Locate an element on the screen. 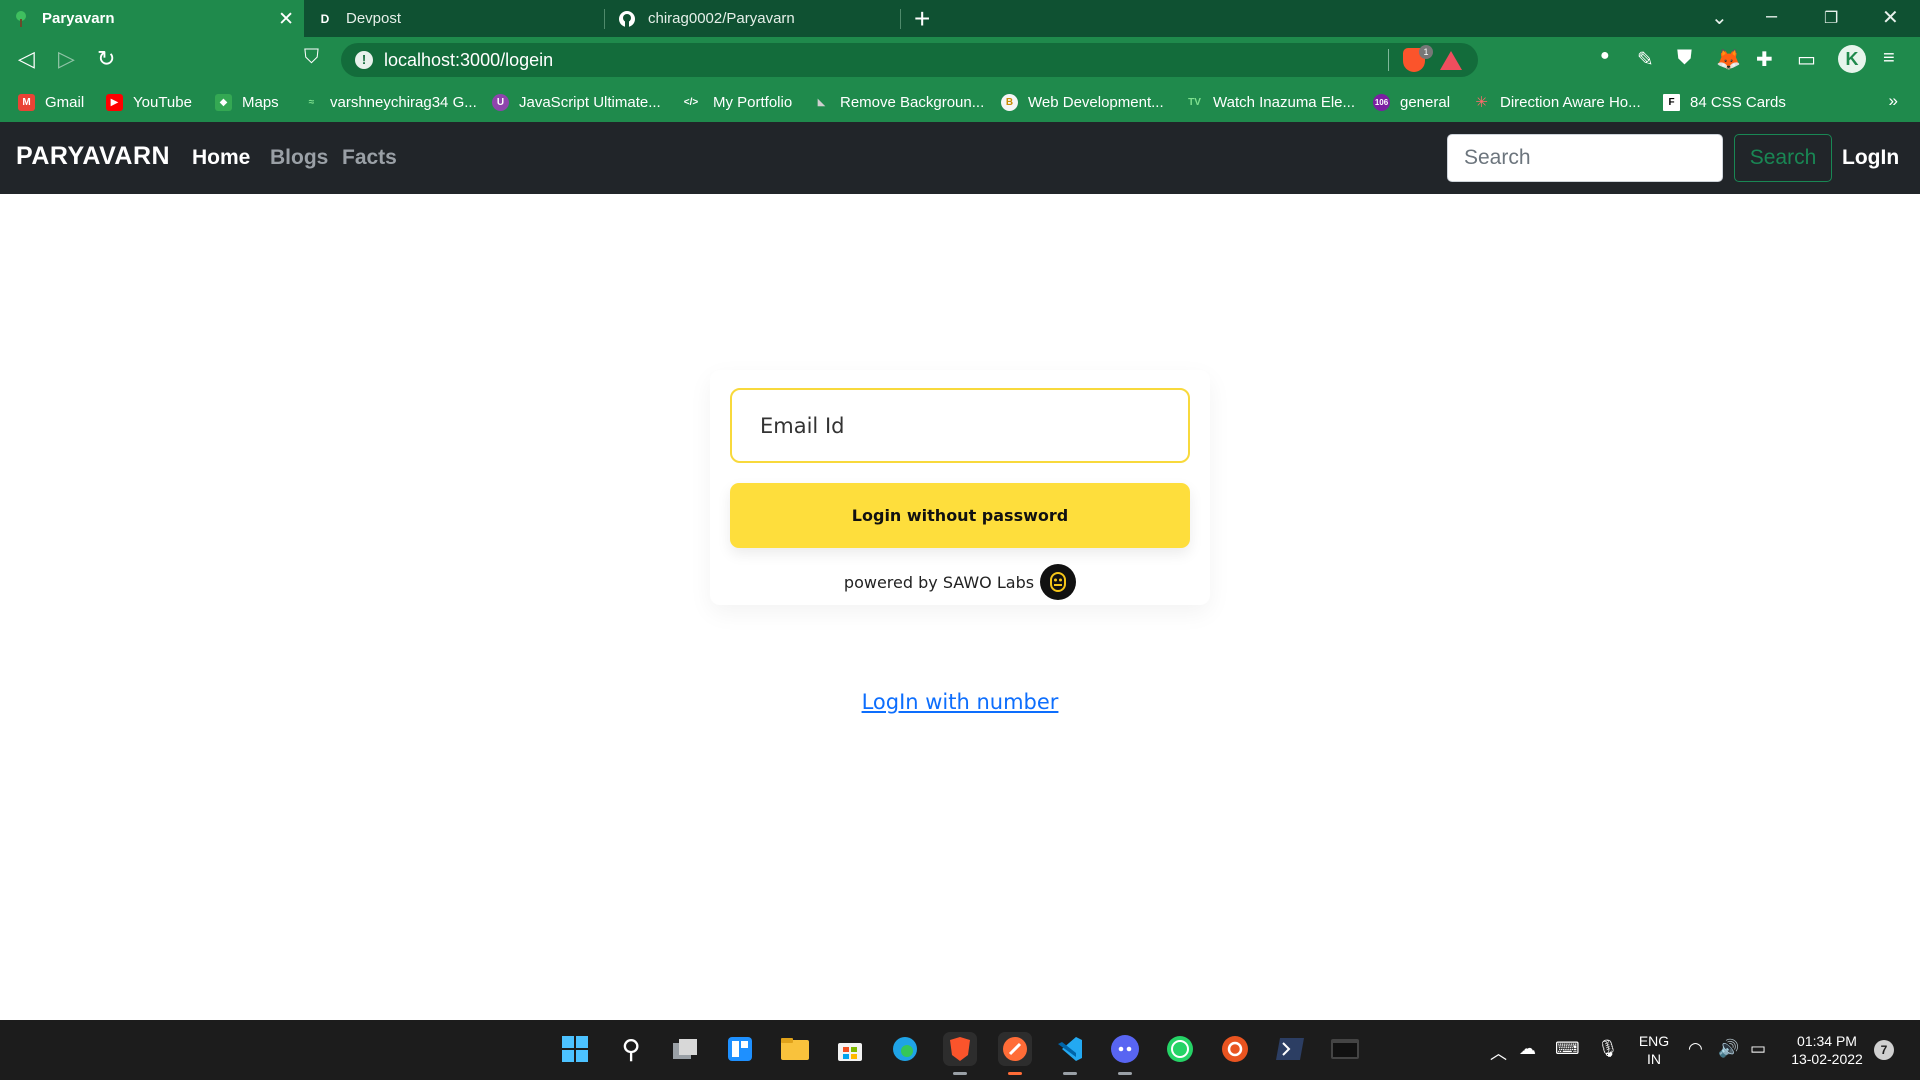 This screenshot has height=1080, width=1920. search-icon: ⚲ is located at coordinates (631, 1049).